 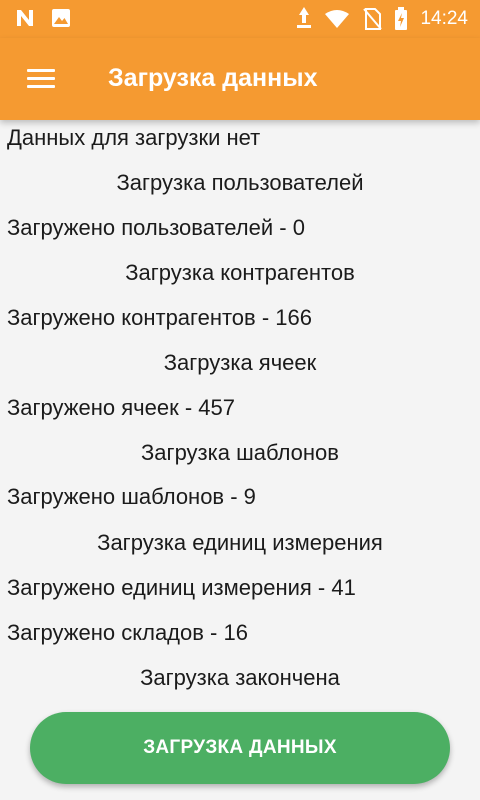 What do you see at coordinates (240, 19) in the screenshot?
I see `status-bar: 14:24` at bounding box center [240, 19].